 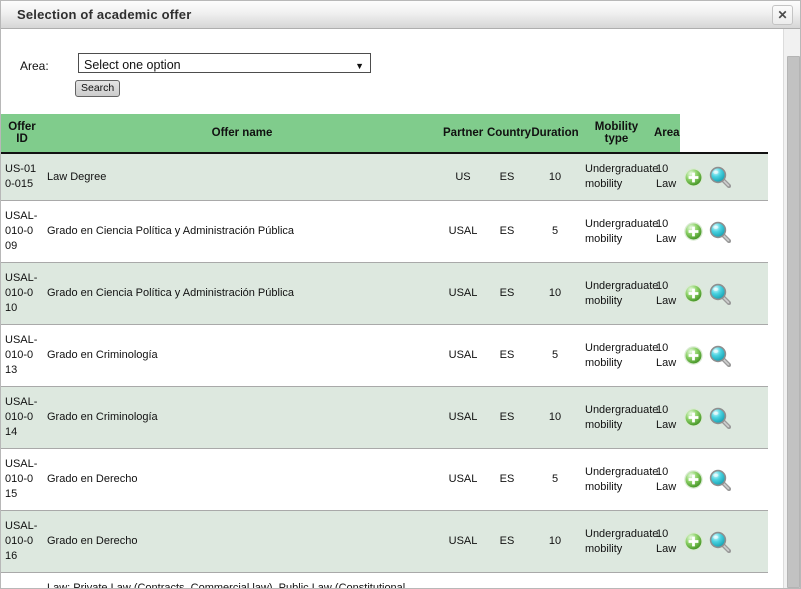 I want to click on cell-offer-id: USAL-010-013, so click(x=22, y=355).